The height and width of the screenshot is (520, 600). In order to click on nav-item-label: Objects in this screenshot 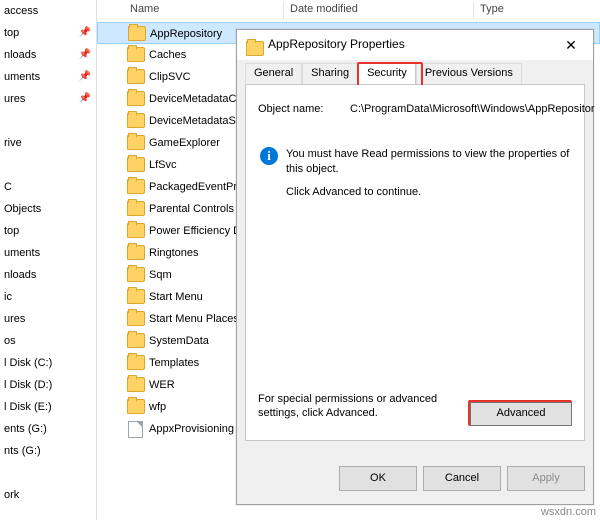, I will do `click(23, 209)`.